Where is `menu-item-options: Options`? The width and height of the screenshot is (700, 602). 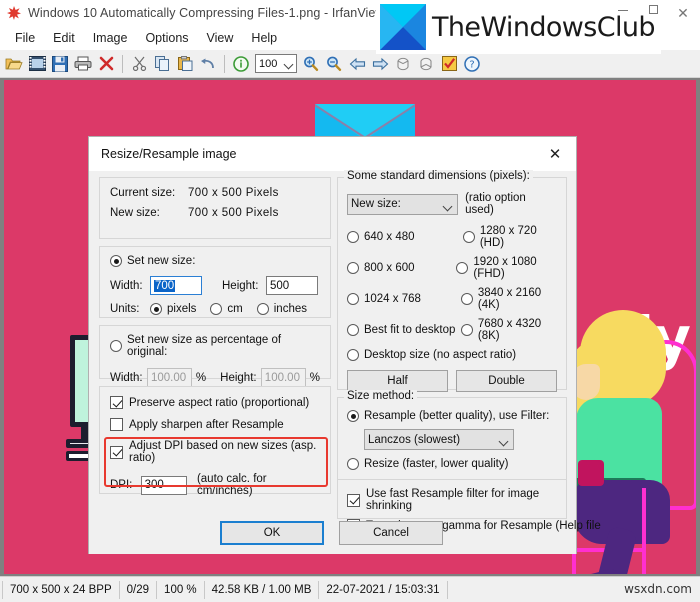 menu-item-options: Options is located at coordinates (166, 38).